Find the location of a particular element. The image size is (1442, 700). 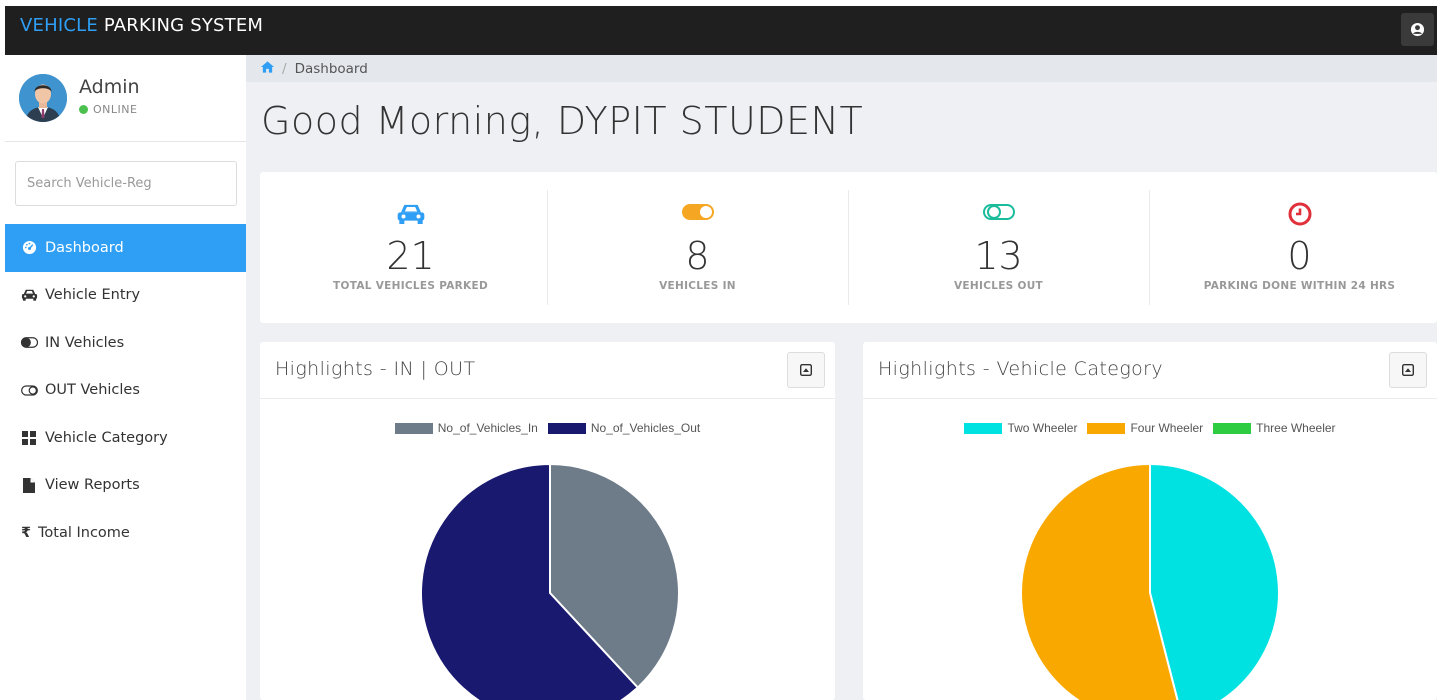

legend-label: Four Wheeler is located at coordinates (1167, 428).